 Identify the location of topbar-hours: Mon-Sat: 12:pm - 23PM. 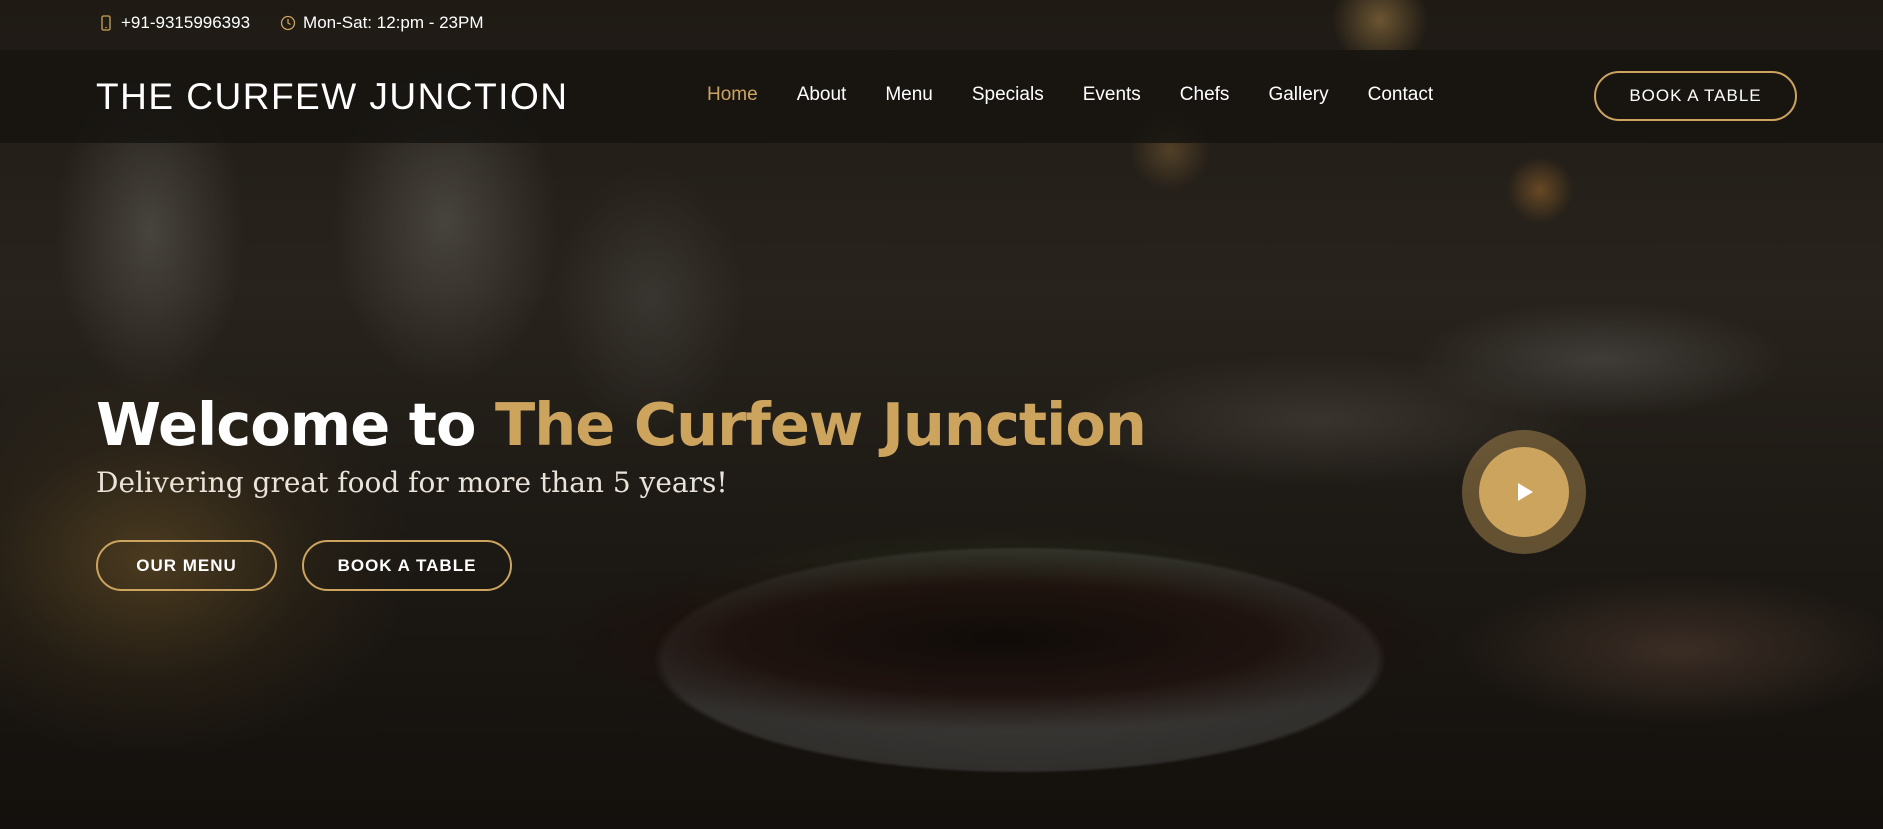
(382, 23).